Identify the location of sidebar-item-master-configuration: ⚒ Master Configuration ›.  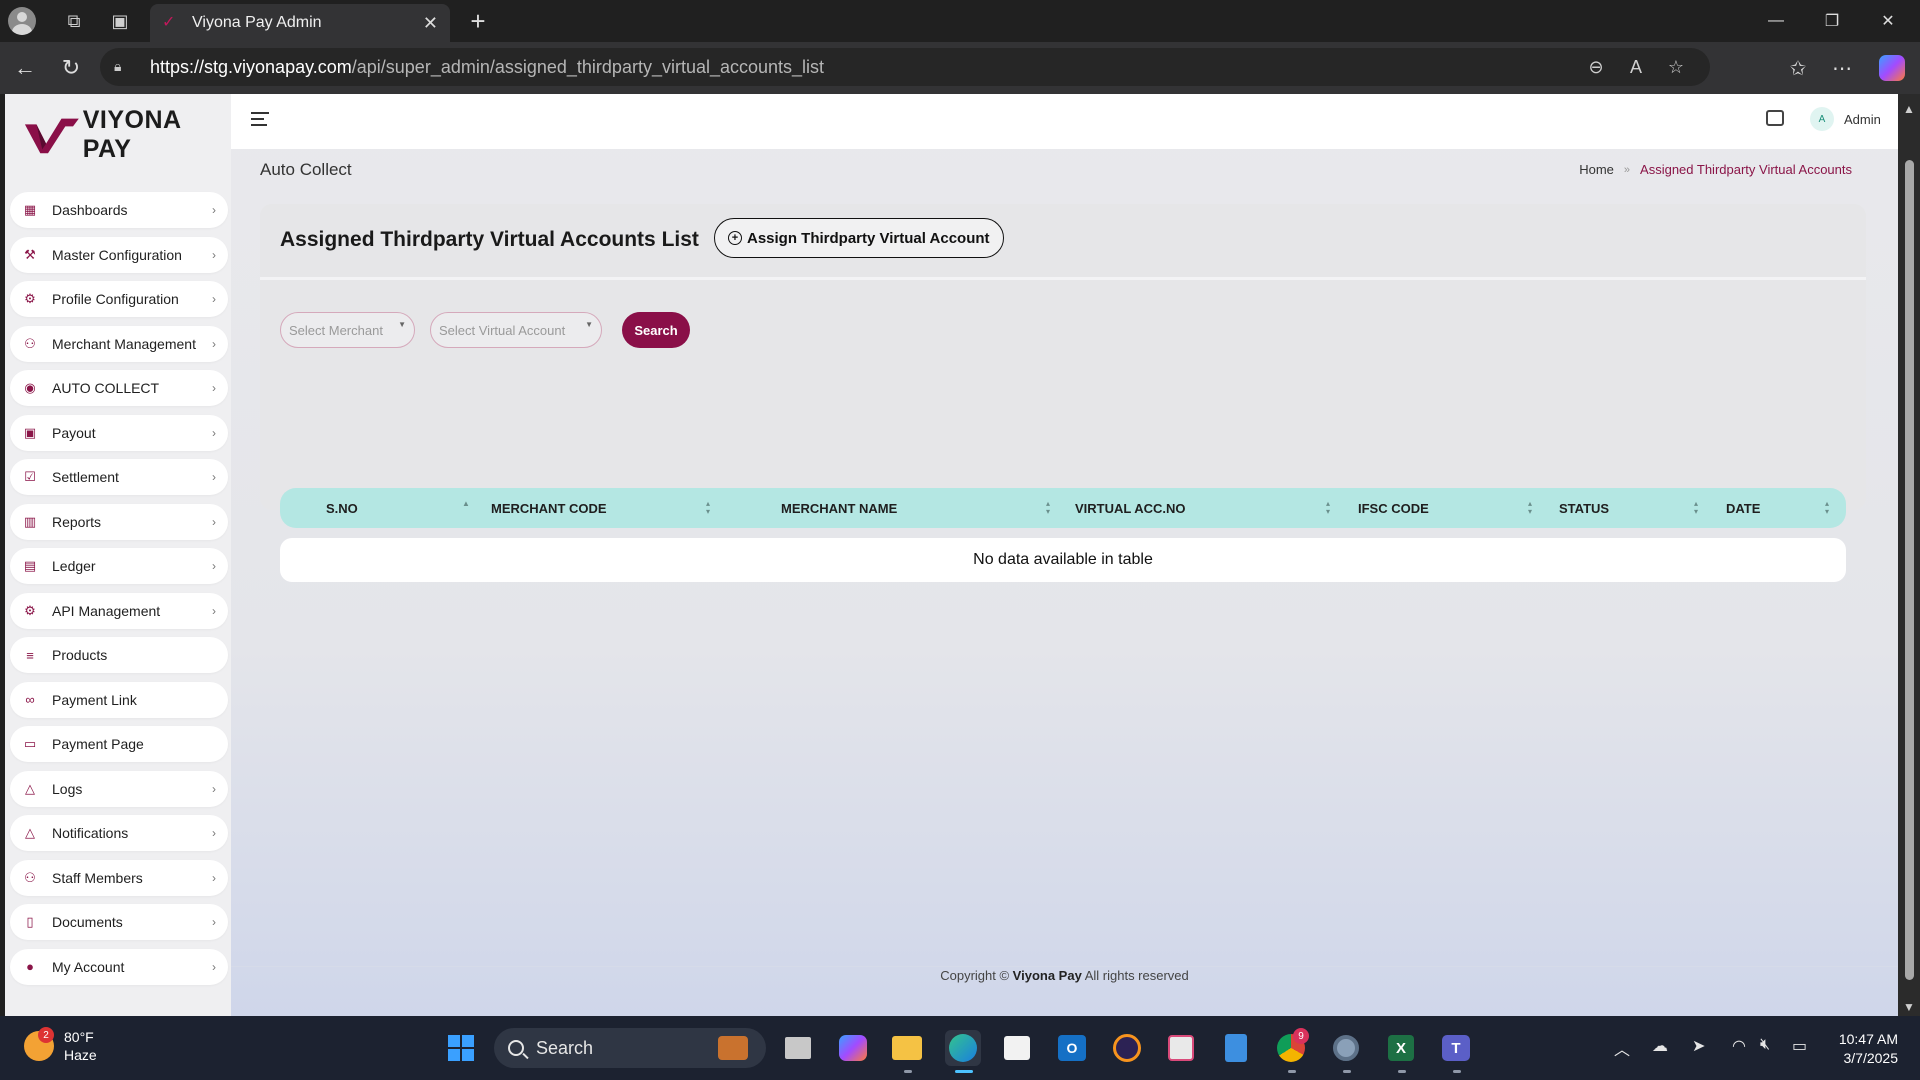
(119, 254).